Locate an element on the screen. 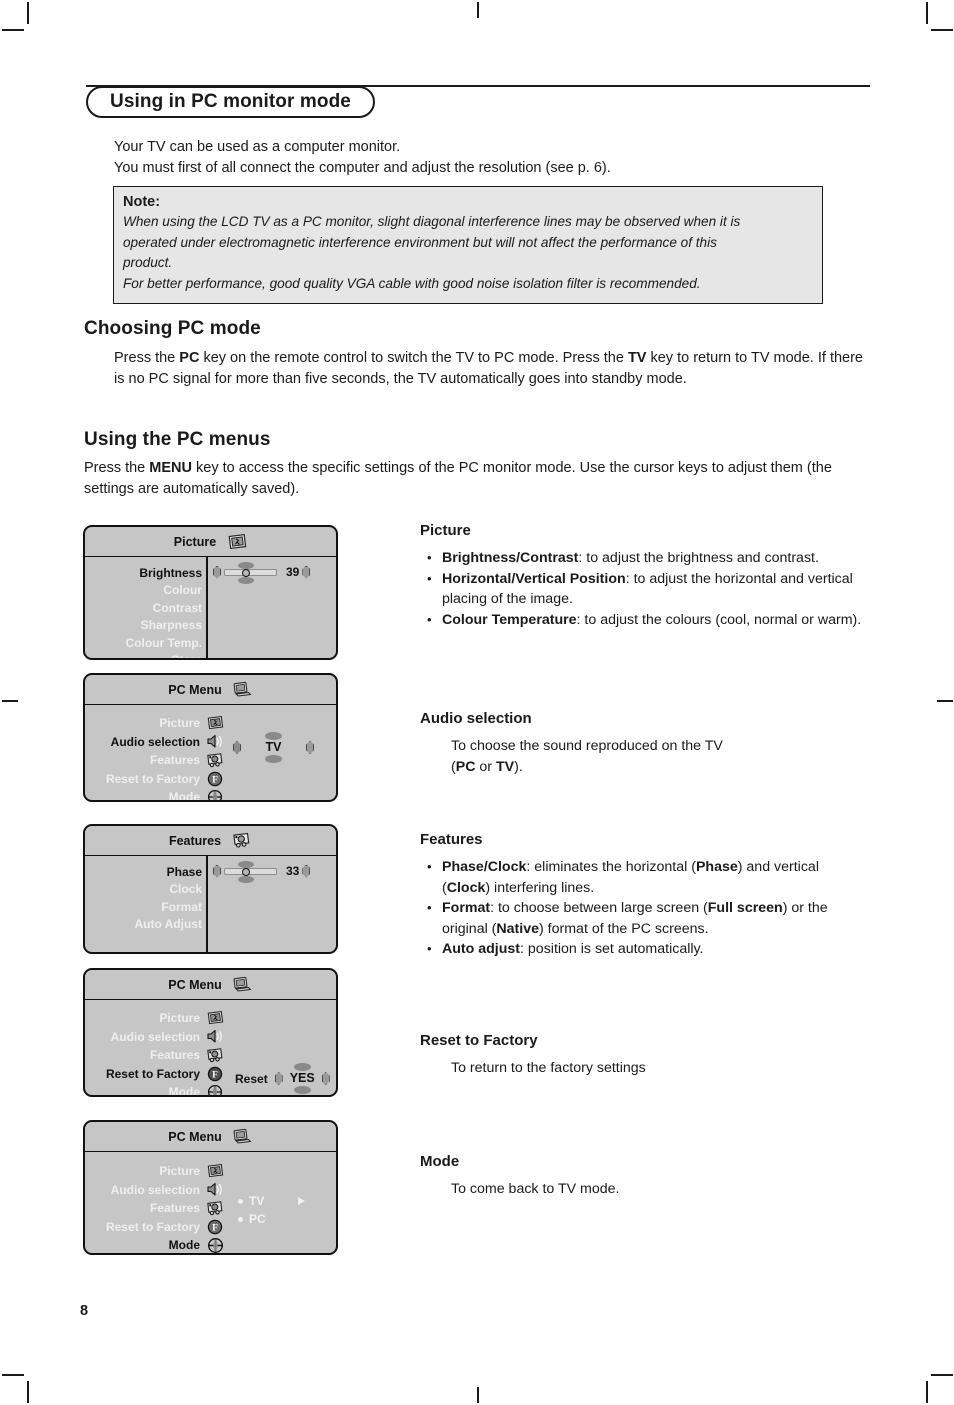  osd-item-audio-selection: Audio selection is located at coordinates (210, 1037).